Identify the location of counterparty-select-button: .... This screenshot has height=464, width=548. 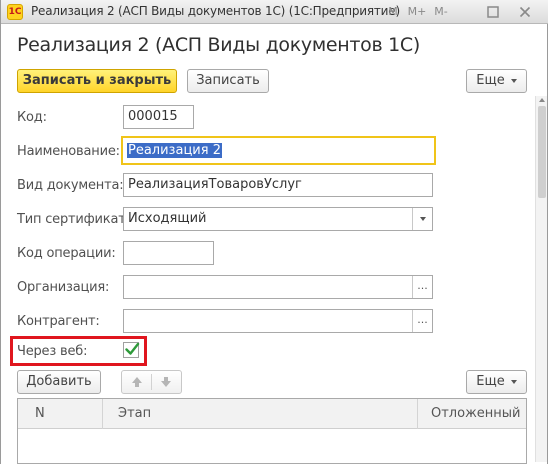
(422, 321).